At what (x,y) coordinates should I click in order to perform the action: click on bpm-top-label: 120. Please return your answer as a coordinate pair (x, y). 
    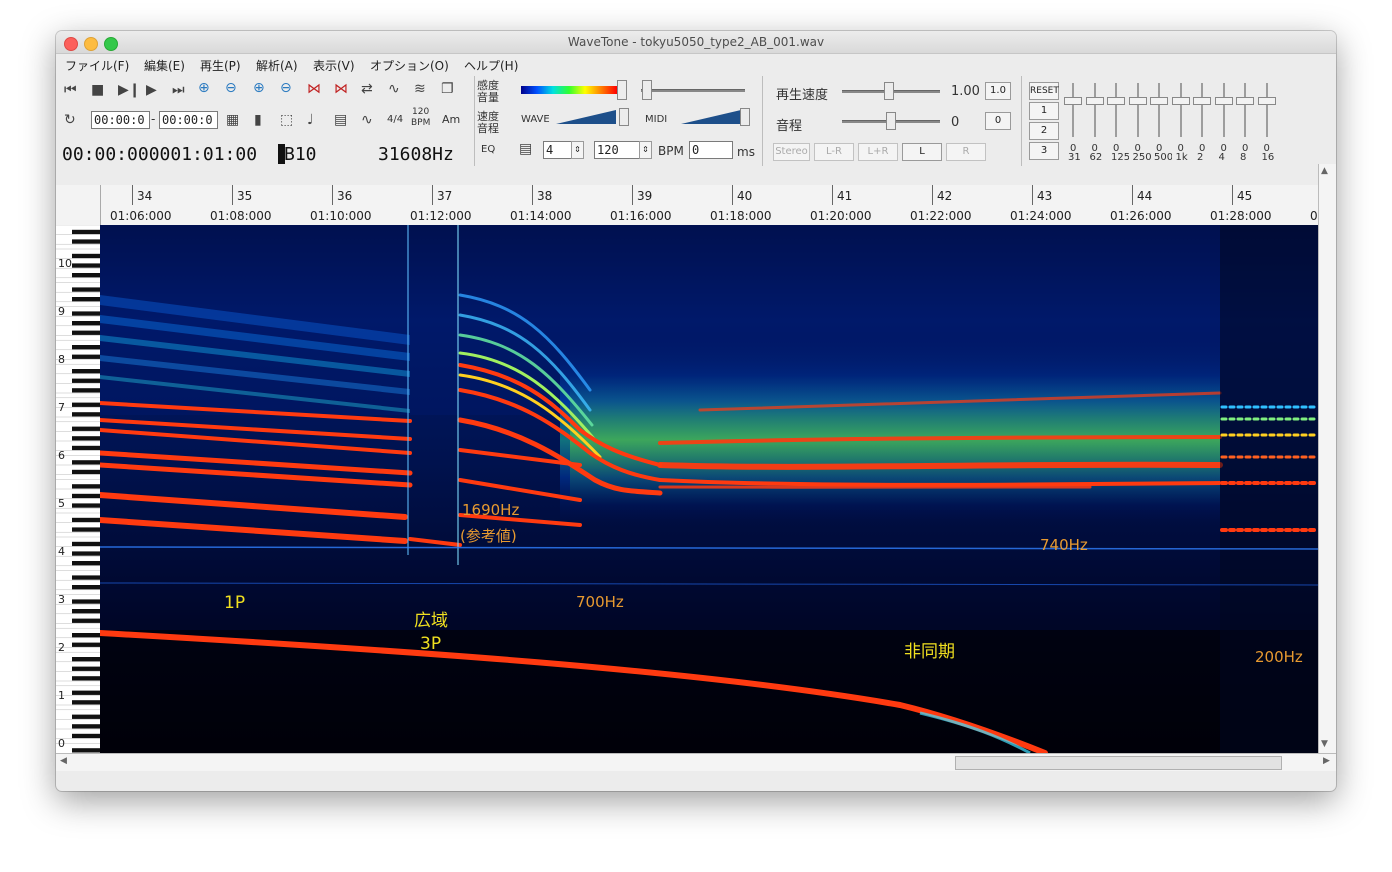
    Looking at the image, I should click on (420, 112).